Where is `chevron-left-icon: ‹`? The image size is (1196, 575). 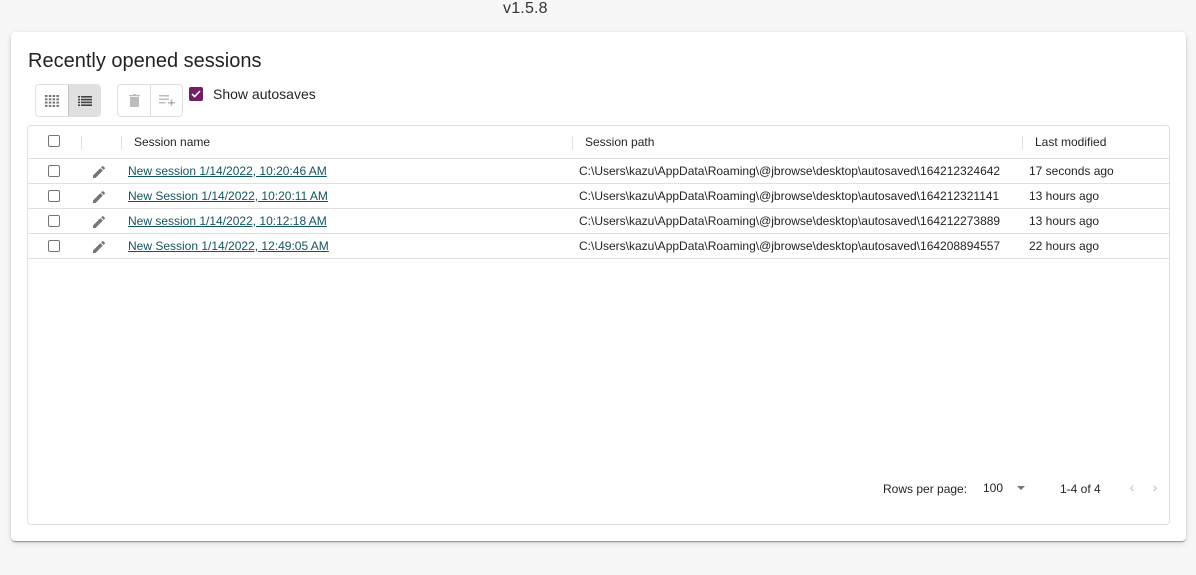 chevron-left-icon: ‹ is located at coordinates (1132, 487).